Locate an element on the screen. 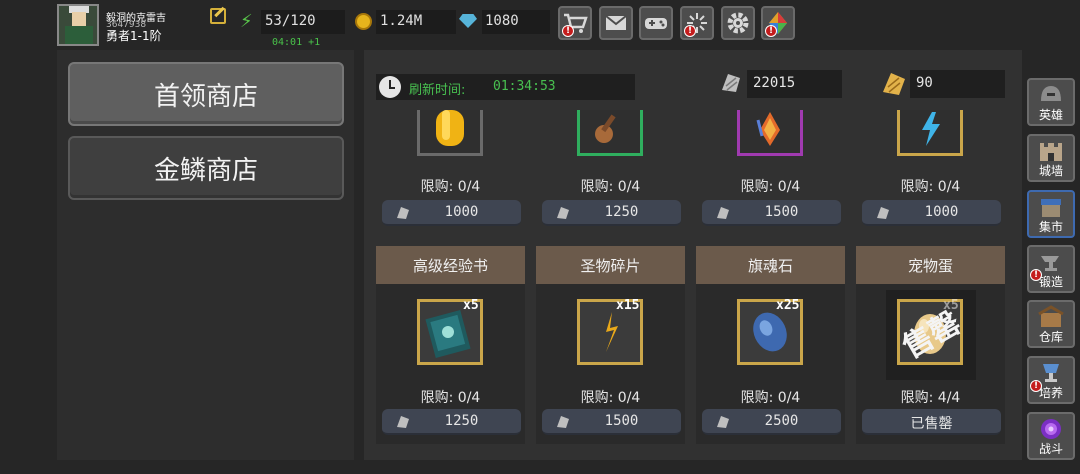 The width and height of the screenshot is (1080, 474). sidebar-item-wall: 城墙 is located at coordinates (1051, 158).